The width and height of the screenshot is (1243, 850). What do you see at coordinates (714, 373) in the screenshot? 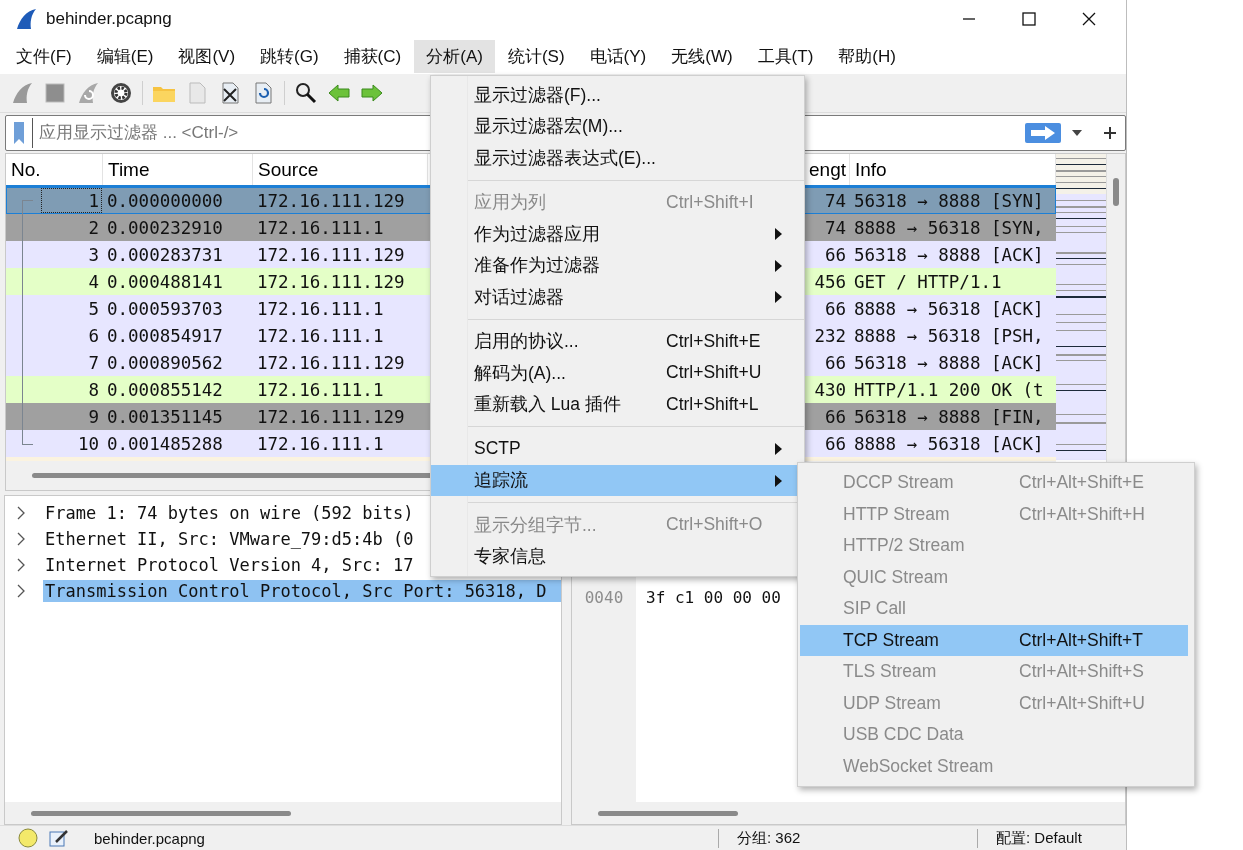
I see `shortcut-label: Ctrl+Shift+U` at bounding box center [714, 373].